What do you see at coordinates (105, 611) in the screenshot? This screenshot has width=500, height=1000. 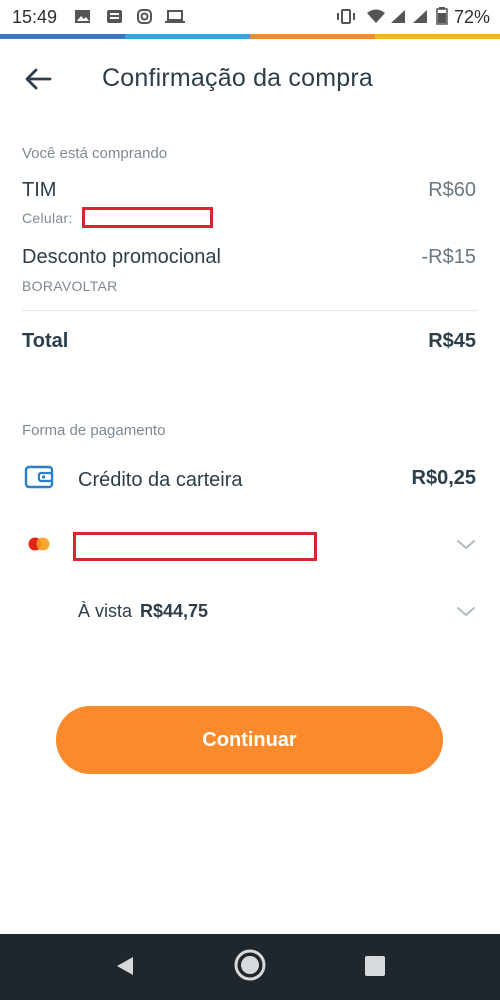 I see `installment-prefix: À vista` at bounding box center [105, 611].